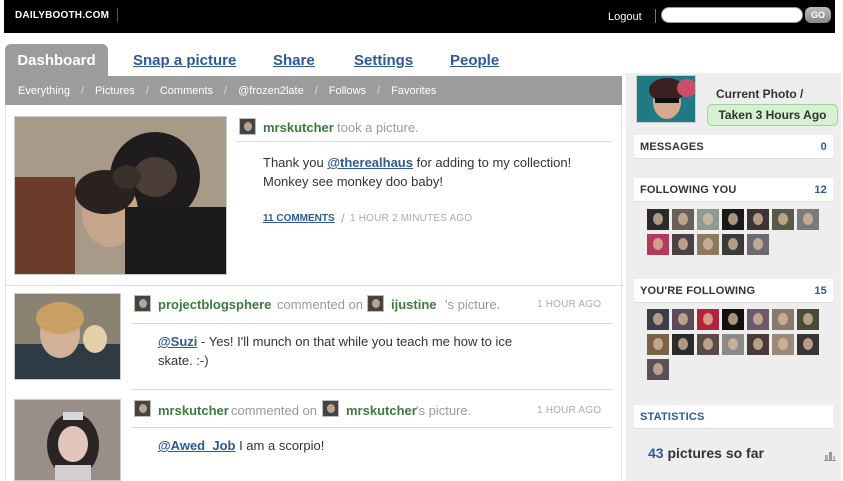  What do you see at coordinates (184, 60) in the screenshot?
I see `tab-snap-a-picture: Snap a picture` at bounding box center [184, 60].